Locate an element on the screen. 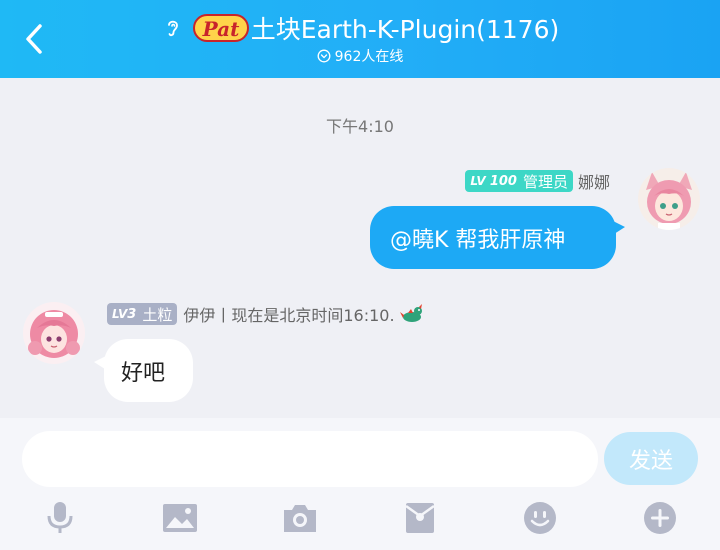 This screenshot has width=720, height=550. red-packet-button is located at coordinates (420, 518).